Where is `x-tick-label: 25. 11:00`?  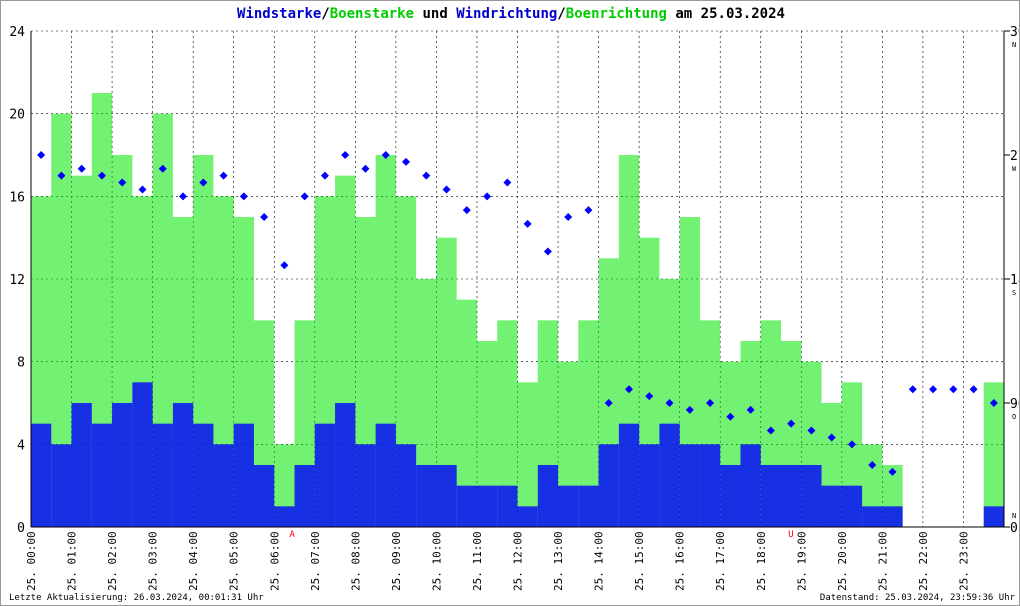 x-tick-label: 25. 11:00 is located at coordinates (477, 561).